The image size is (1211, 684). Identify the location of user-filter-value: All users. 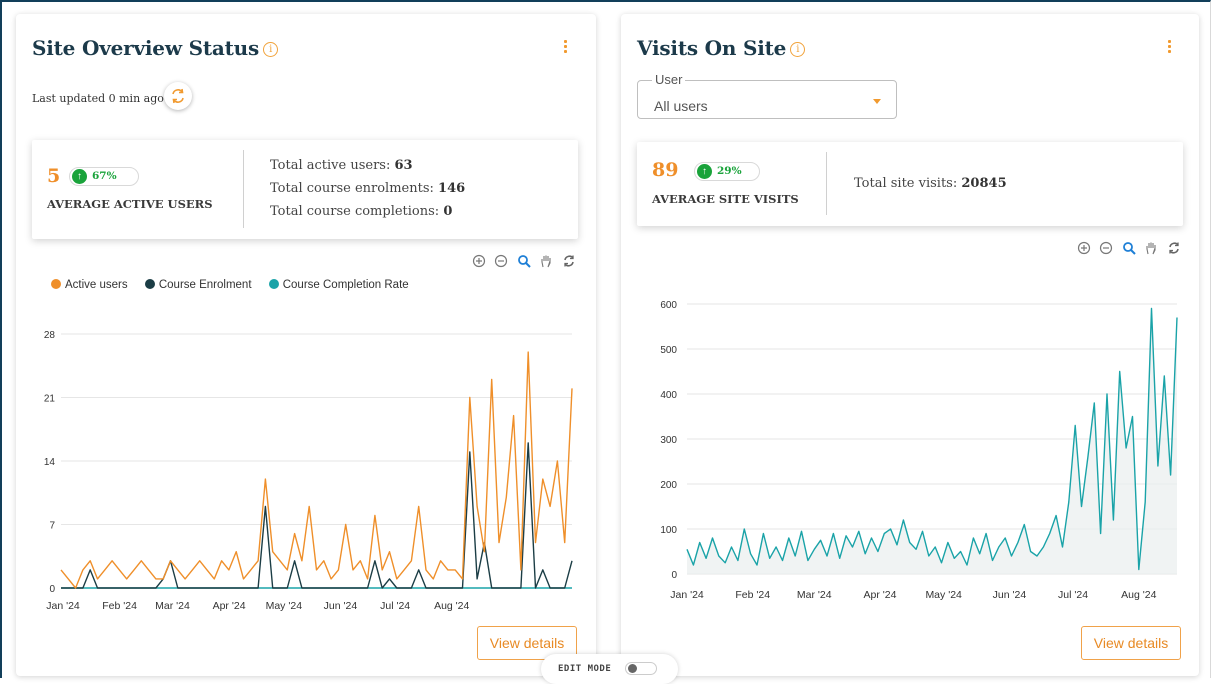
(681, 106).